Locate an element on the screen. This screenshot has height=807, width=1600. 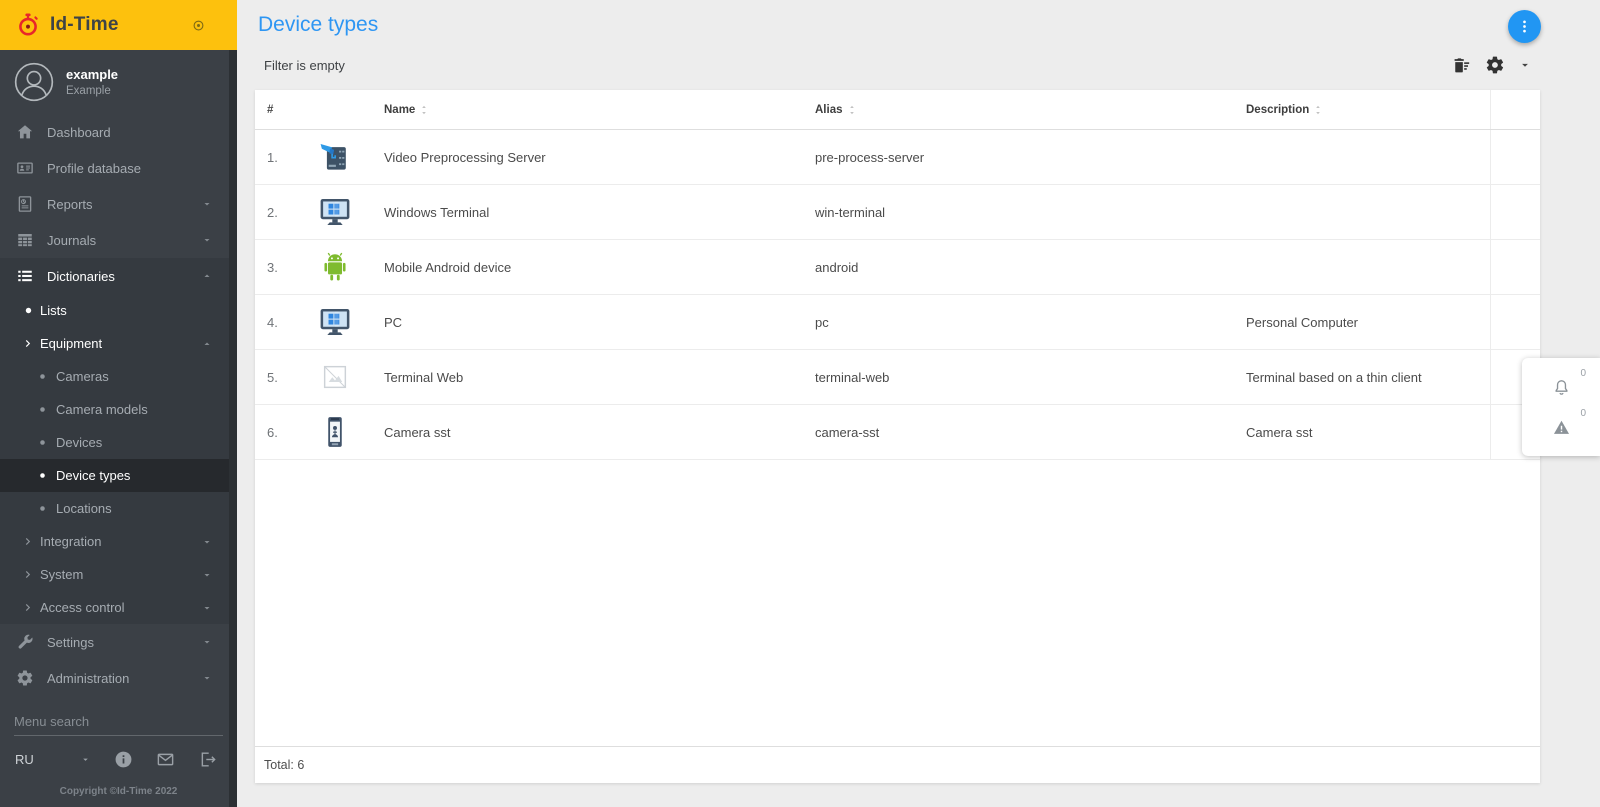
sidebar-item-dashboard: Dashboard is located at coordinates (114, 132).